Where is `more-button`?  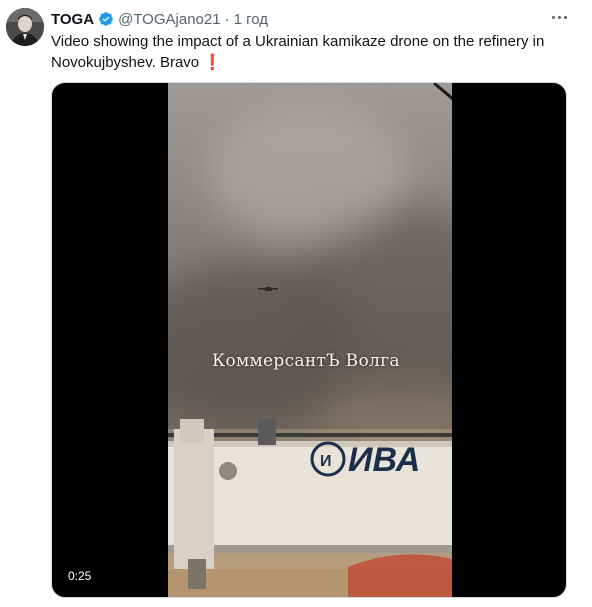 more-button is located at coordinates (559, 17).